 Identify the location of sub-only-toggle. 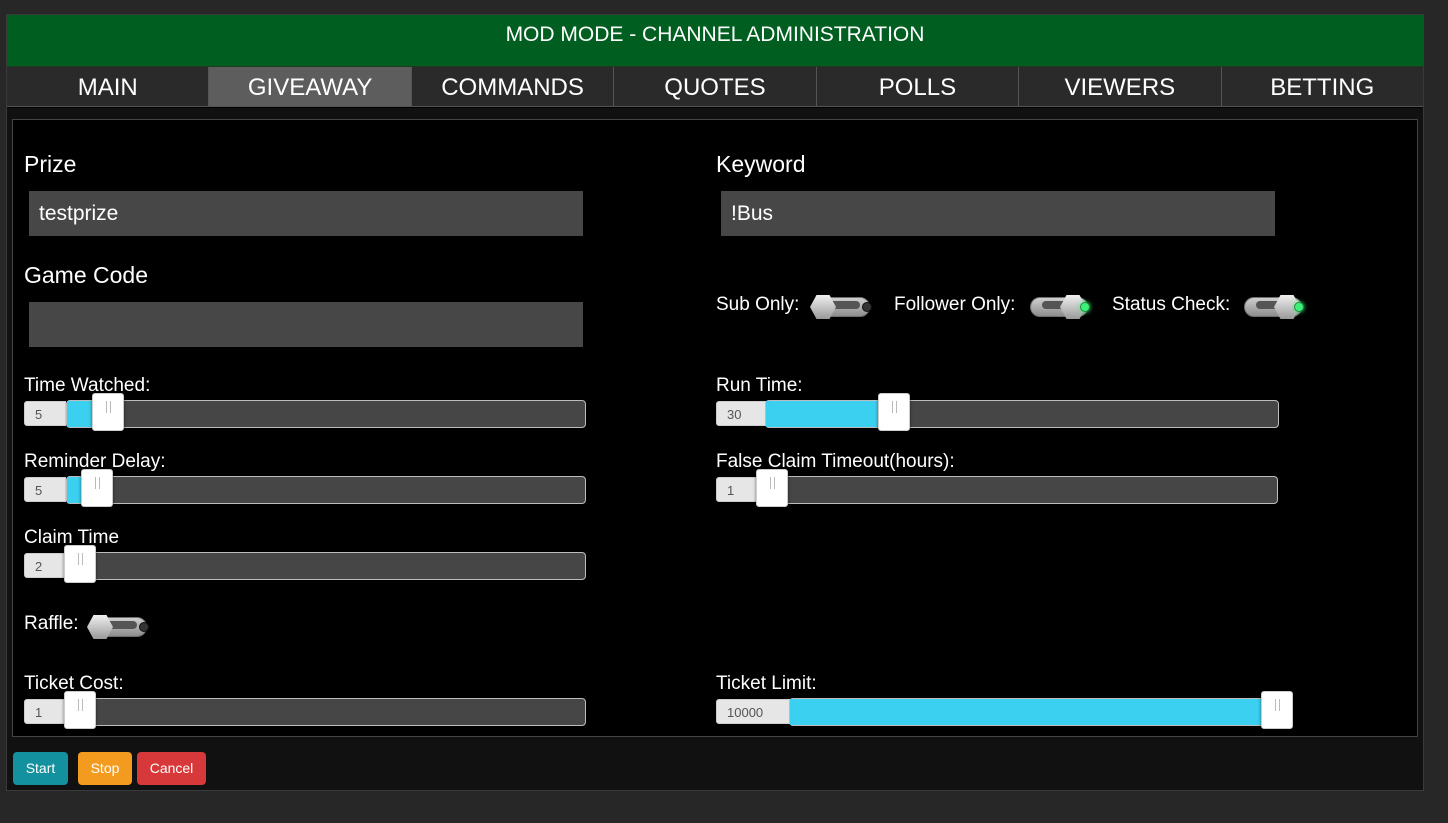
(843, 307).